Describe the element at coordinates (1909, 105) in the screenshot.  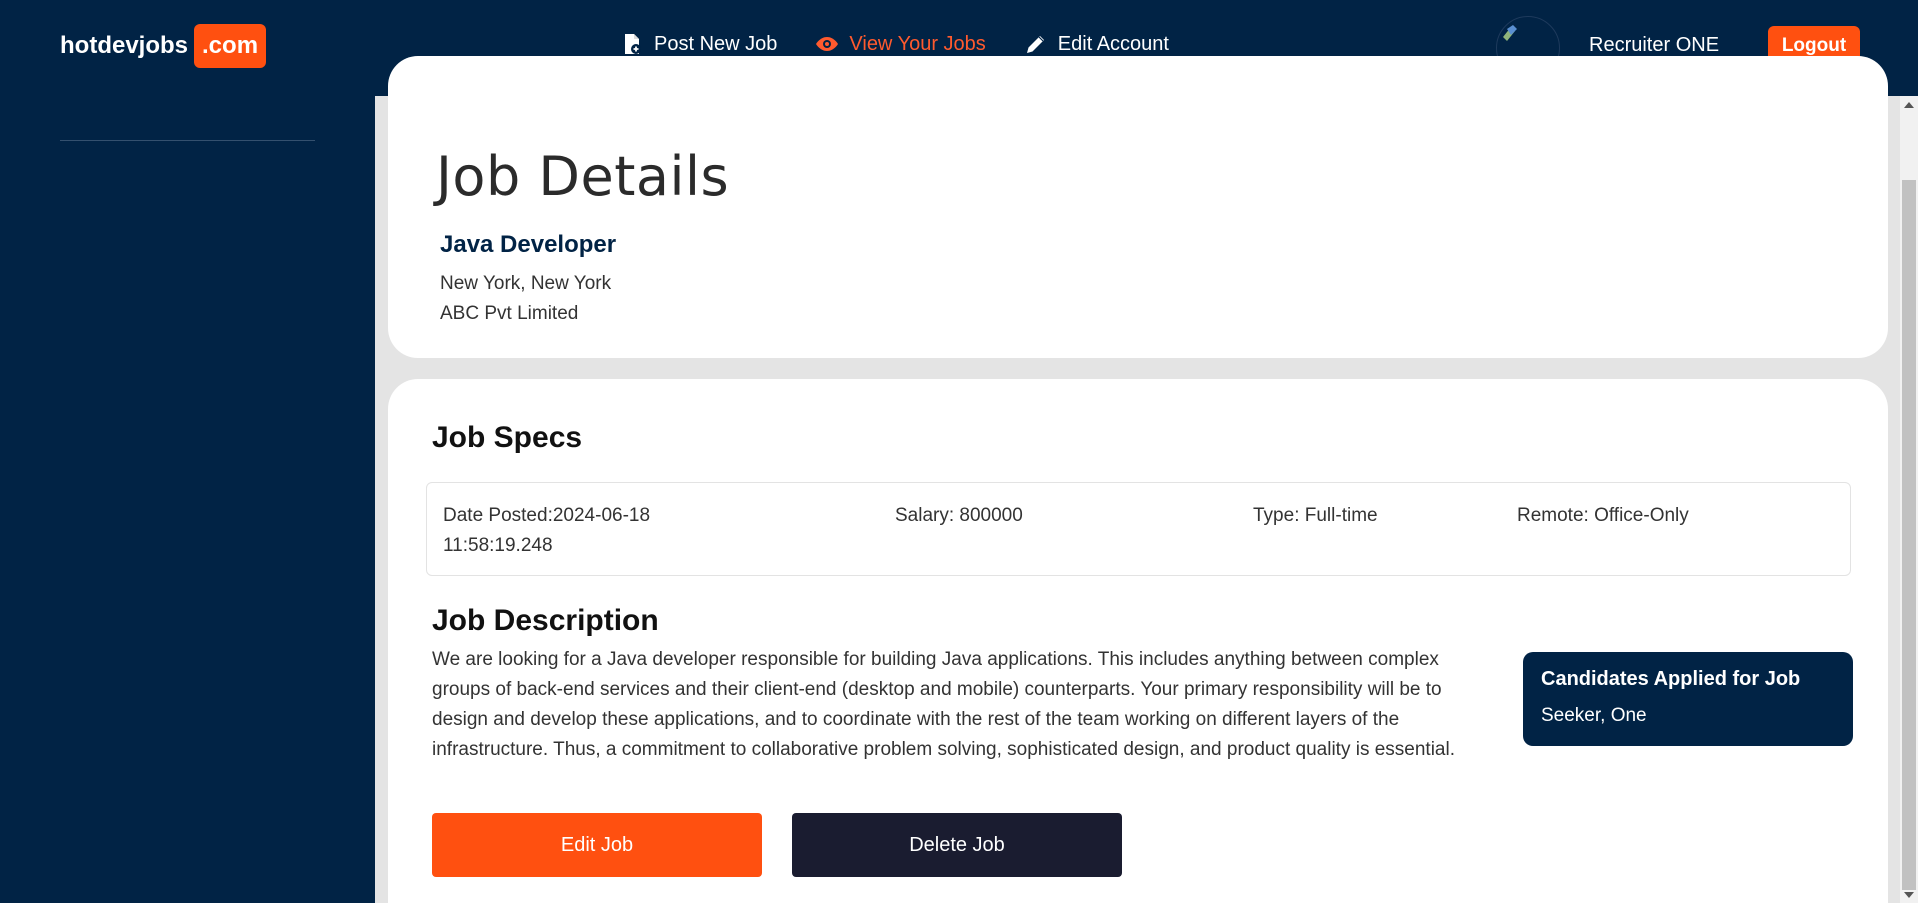
I see `scroll-up-arrow-icon` at that location.